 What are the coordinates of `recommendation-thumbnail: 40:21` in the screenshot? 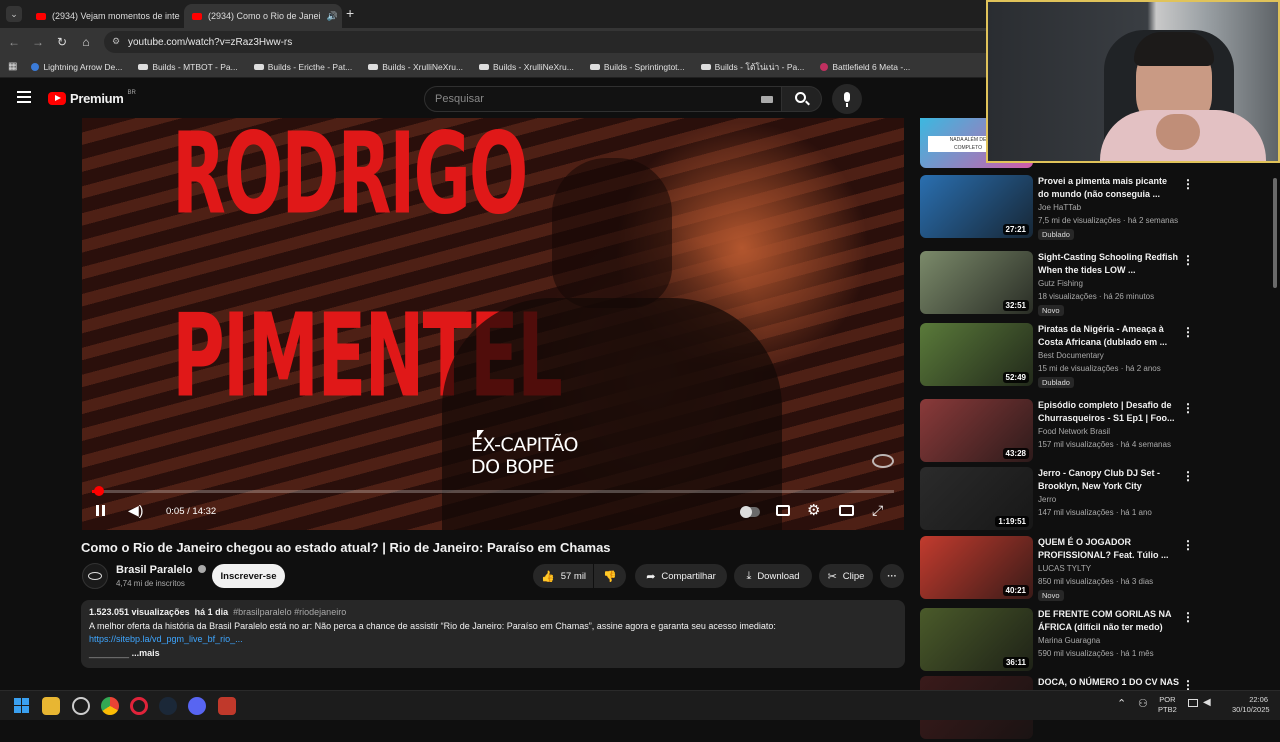 It's located at (976, 567).